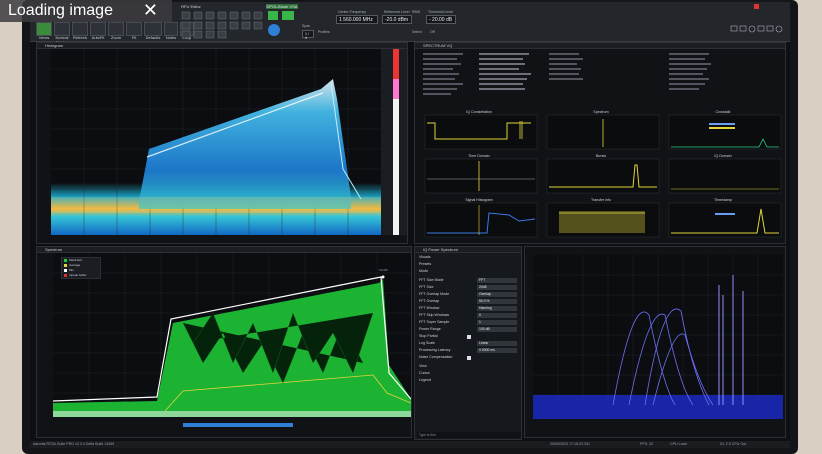  What do you see at coordinates (44, 37) in the screenshot?
I see `views-label: Views` at bounding box center [44, 37].